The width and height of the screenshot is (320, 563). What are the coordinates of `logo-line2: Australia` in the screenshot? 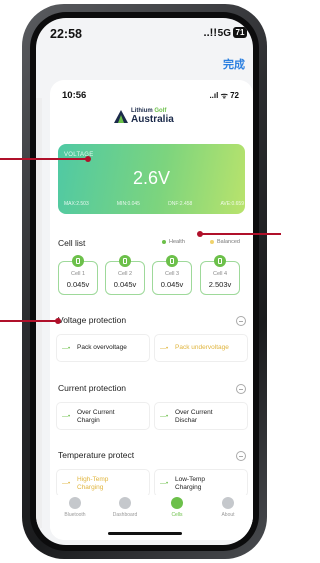 It's located at (152, 119).